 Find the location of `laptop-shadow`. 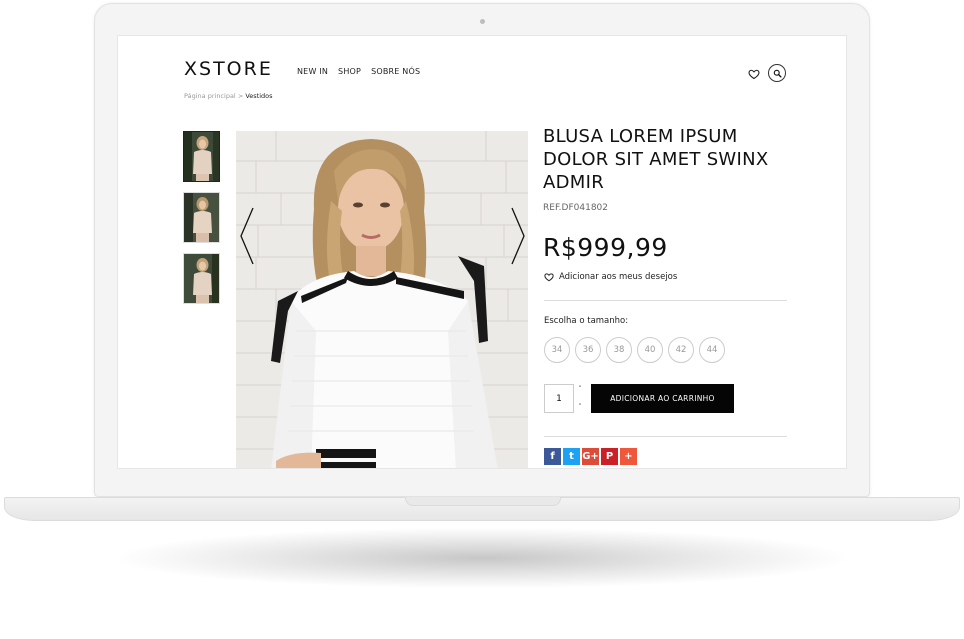

laptop-shadow is located at coordinates (482, 558).